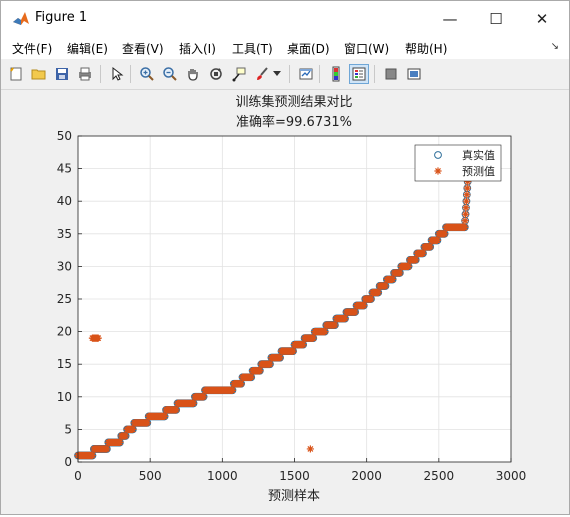 Image resolution: width=570 pixels, height=517 pixels. Describe the element at coordinates (294, 122) in the screenshot. I see `chart-subtitle: 准确率=99.6731%` at that location.